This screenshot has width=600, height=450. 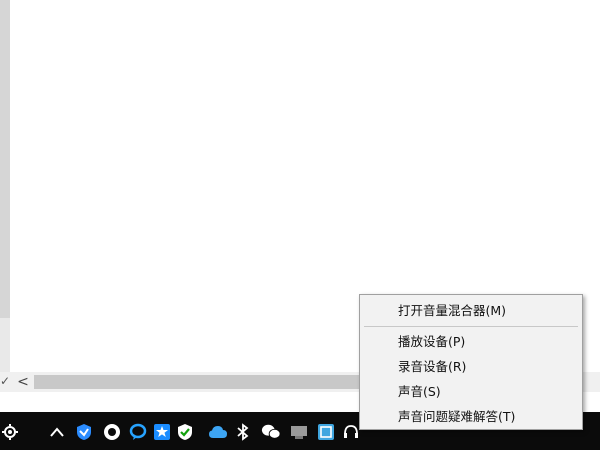 I want to click on bluetooth-icon, so click(x=243, y=432).